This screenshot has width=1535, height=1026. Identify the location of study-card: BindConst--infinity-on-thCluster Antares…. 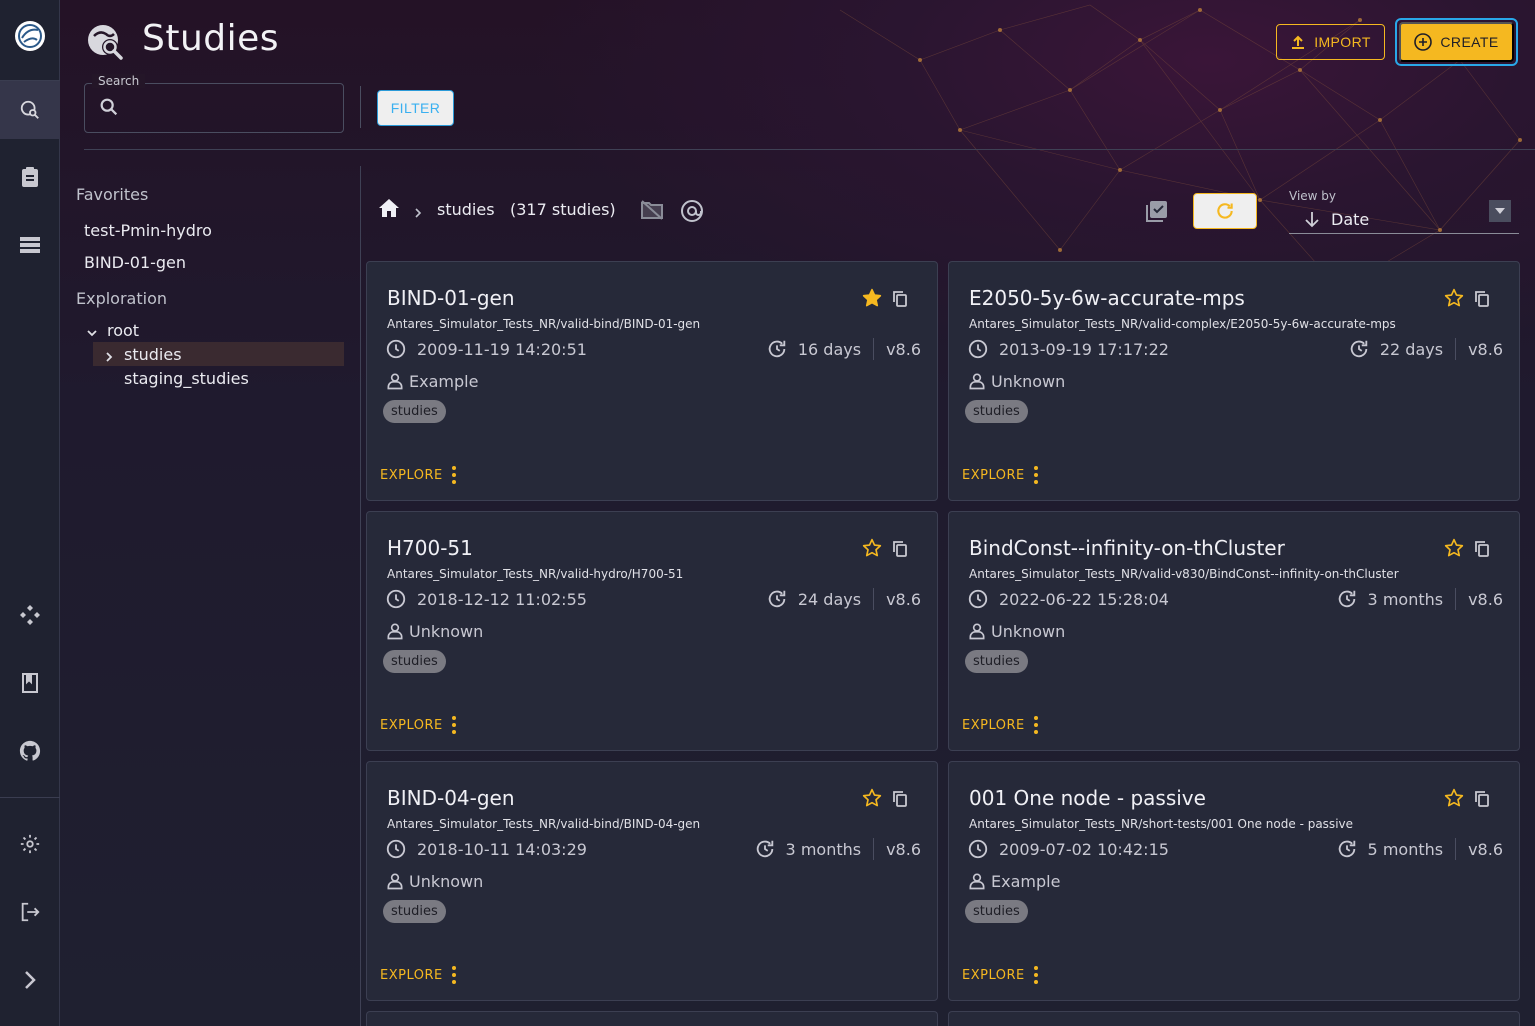
(1234, 631).